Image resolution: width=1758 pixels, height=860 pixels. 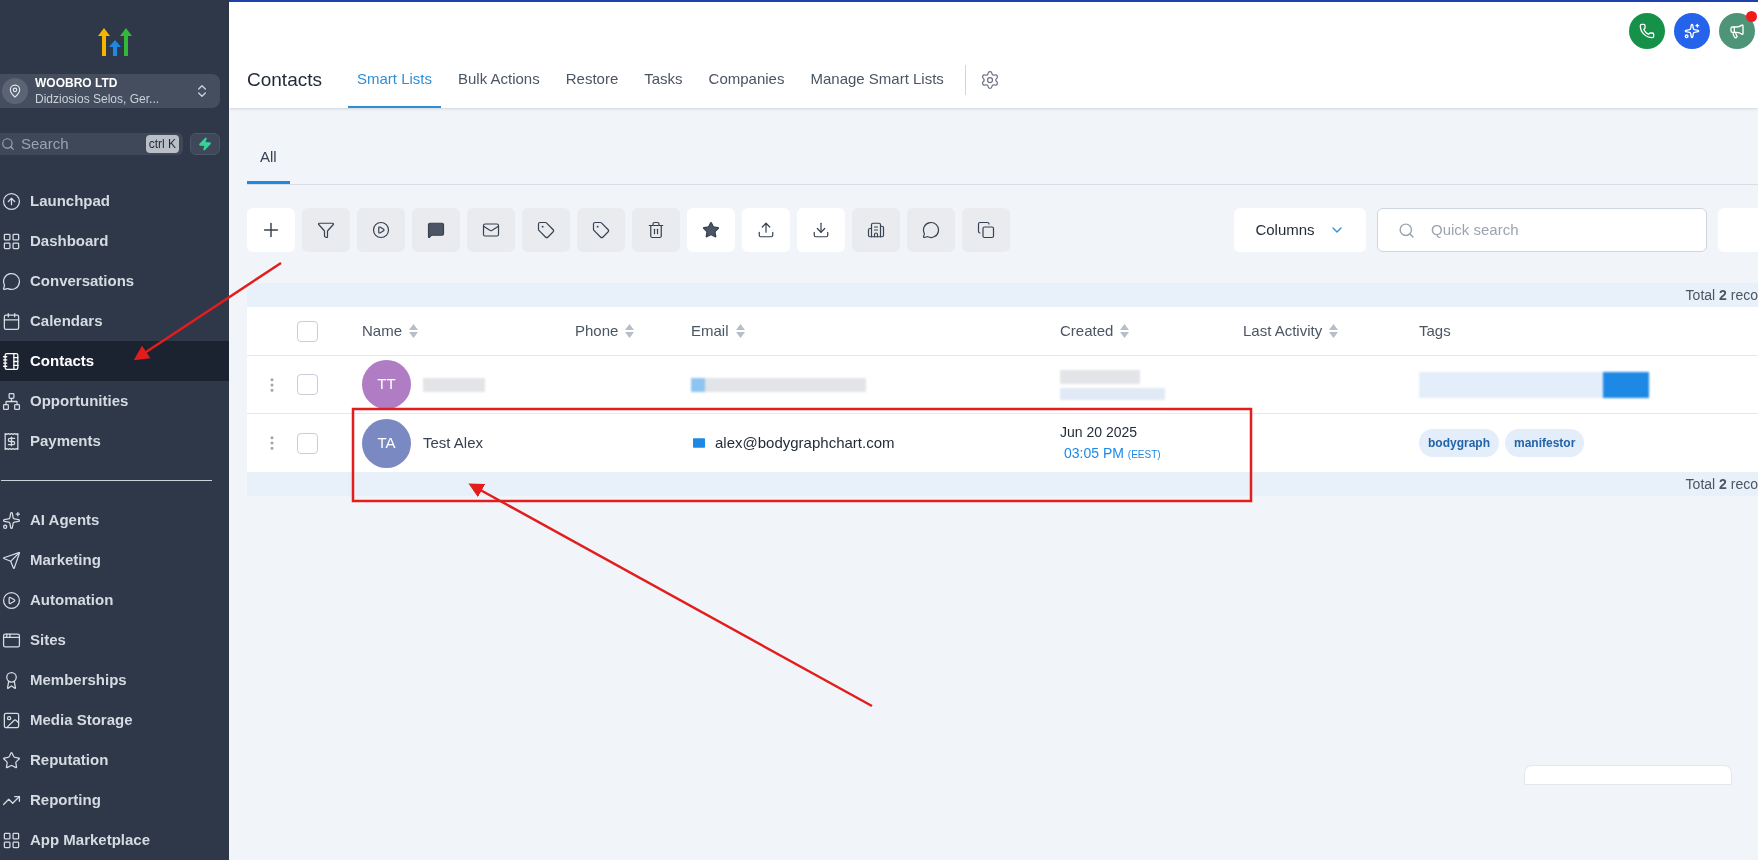 I want to click on nav-item: AI Agents, so click(x=114, y=520).